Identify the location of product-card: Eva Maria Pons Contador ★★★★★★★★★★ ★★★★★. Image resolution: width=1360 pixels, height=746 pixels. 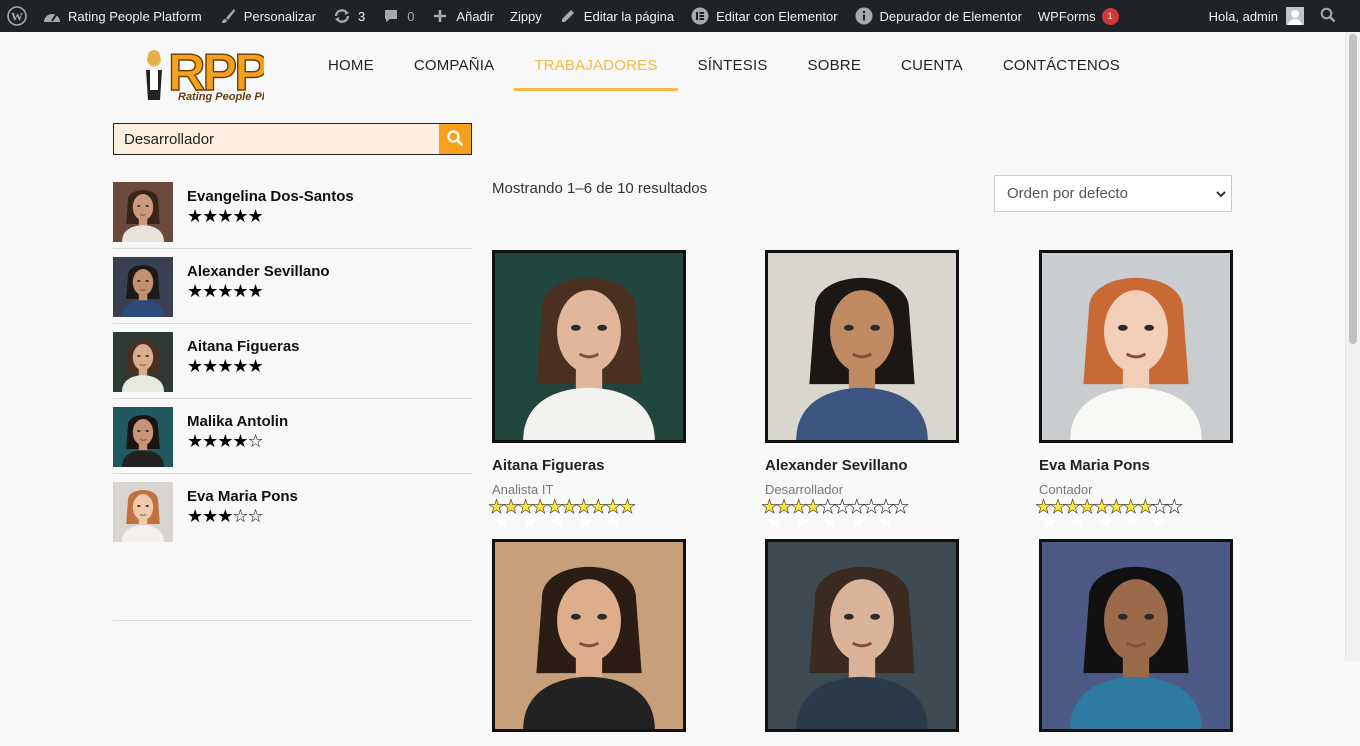
(1134, 391).